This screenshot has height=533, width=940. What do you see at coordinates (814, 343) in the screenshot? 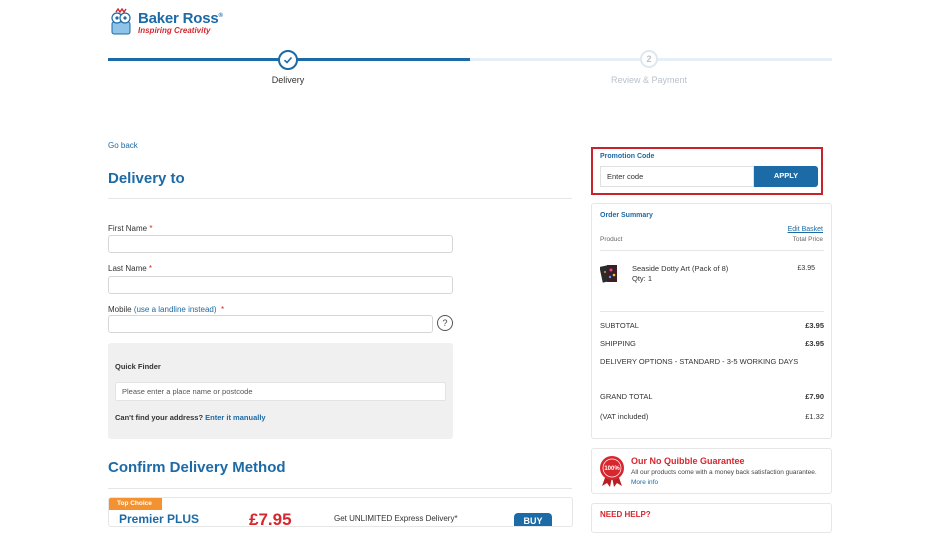
I see `shipping-value: £3.95` at bounding box center [814, 343].